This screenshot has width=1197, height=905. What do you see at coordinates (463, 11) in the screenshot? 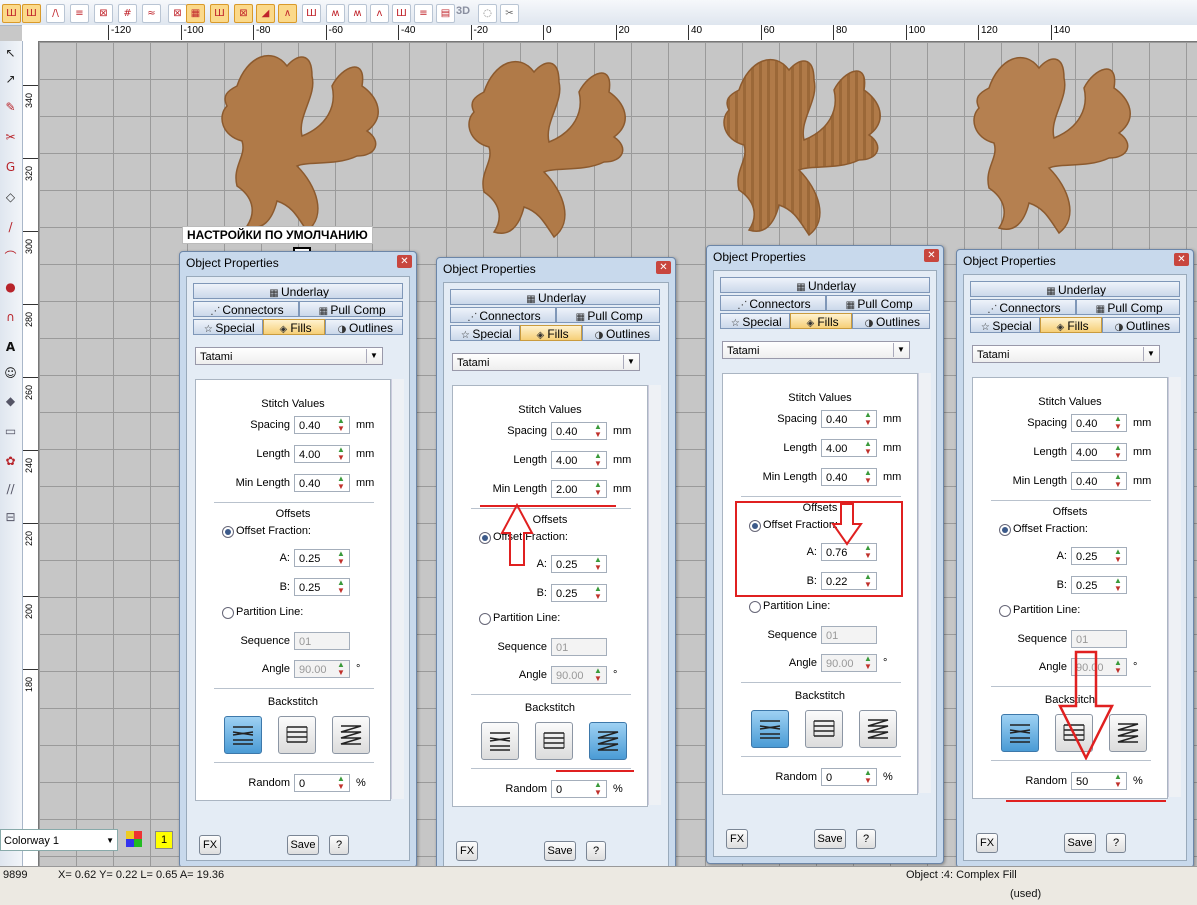
I see `view-3d-button: 3D` at bounding box center [463, 11].